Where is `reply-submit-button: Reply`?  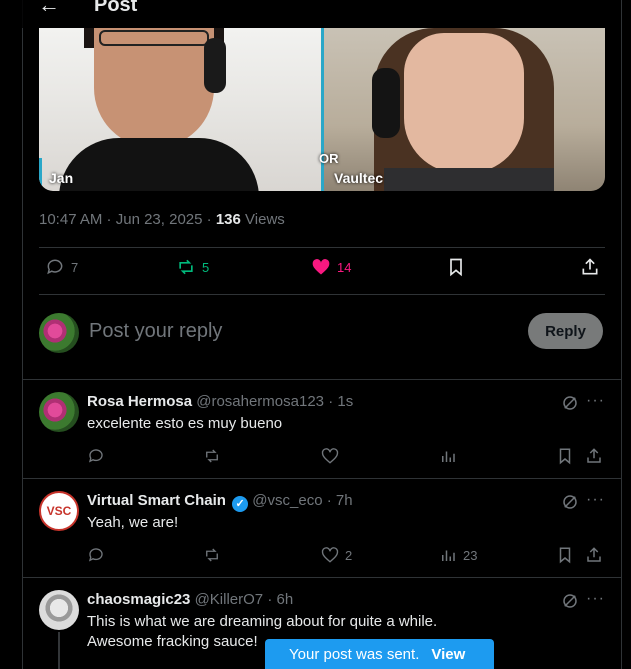 reply-submit-button: Reply is located at coordinates (565, 331).